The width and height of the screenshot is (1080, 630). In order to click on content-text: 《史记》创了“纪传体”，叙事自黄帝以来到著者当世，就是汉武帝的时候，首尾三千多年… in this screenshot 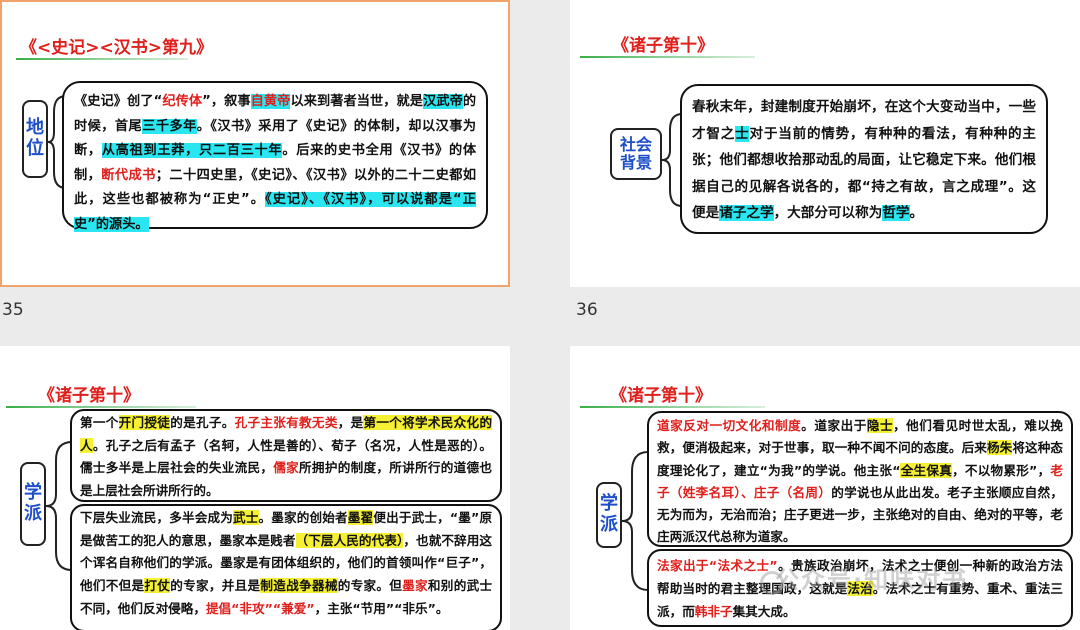, I will do `click(275, 163)`.